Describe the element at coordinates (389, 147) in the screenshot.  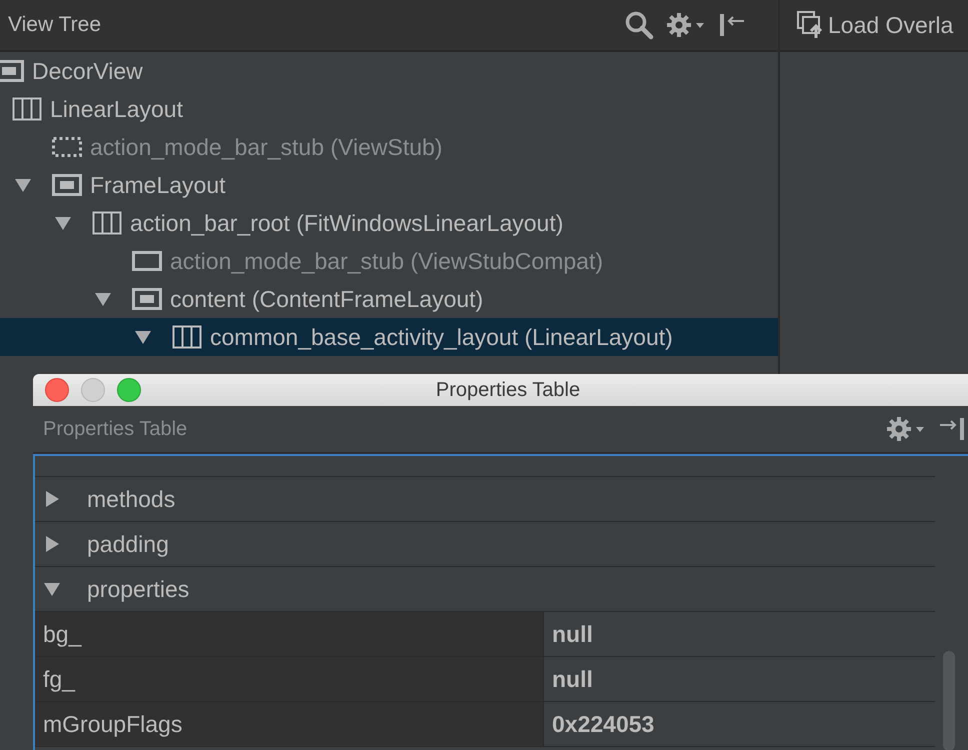
I see `tree-item: action_mode_bar_stub (ViewStub)` at that location.